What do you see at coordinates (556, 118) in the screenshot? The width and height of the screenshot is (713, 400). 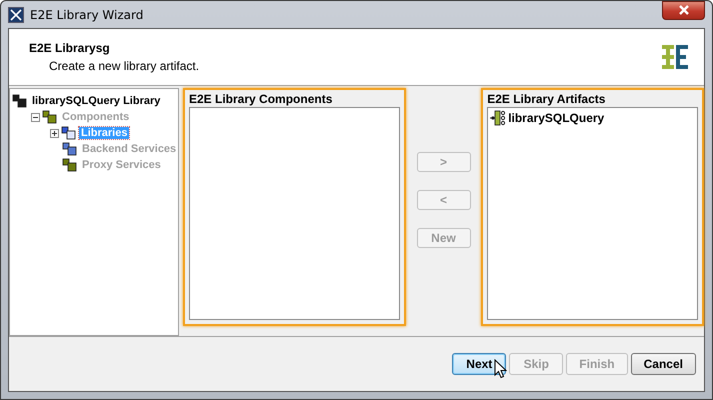 I see `artifact-item: librarySQLQuery` at bounding box center [556, 118].